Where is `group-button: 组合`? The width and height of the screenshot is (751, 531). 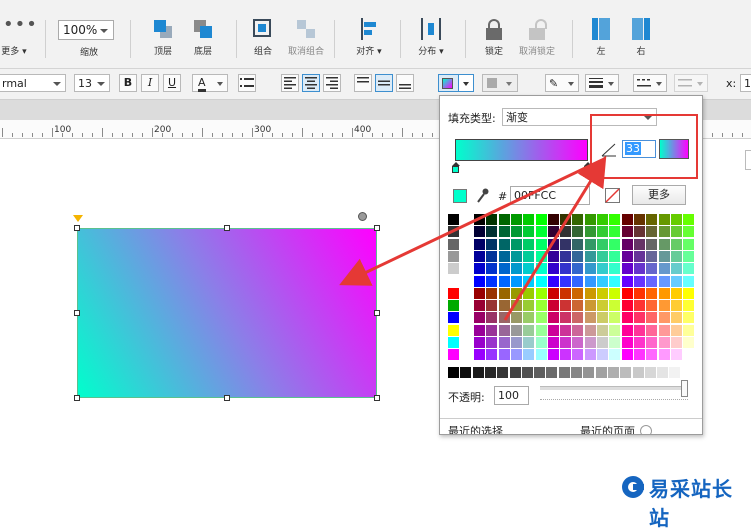
group-button: 组合 is located at coordinates (263, 41).